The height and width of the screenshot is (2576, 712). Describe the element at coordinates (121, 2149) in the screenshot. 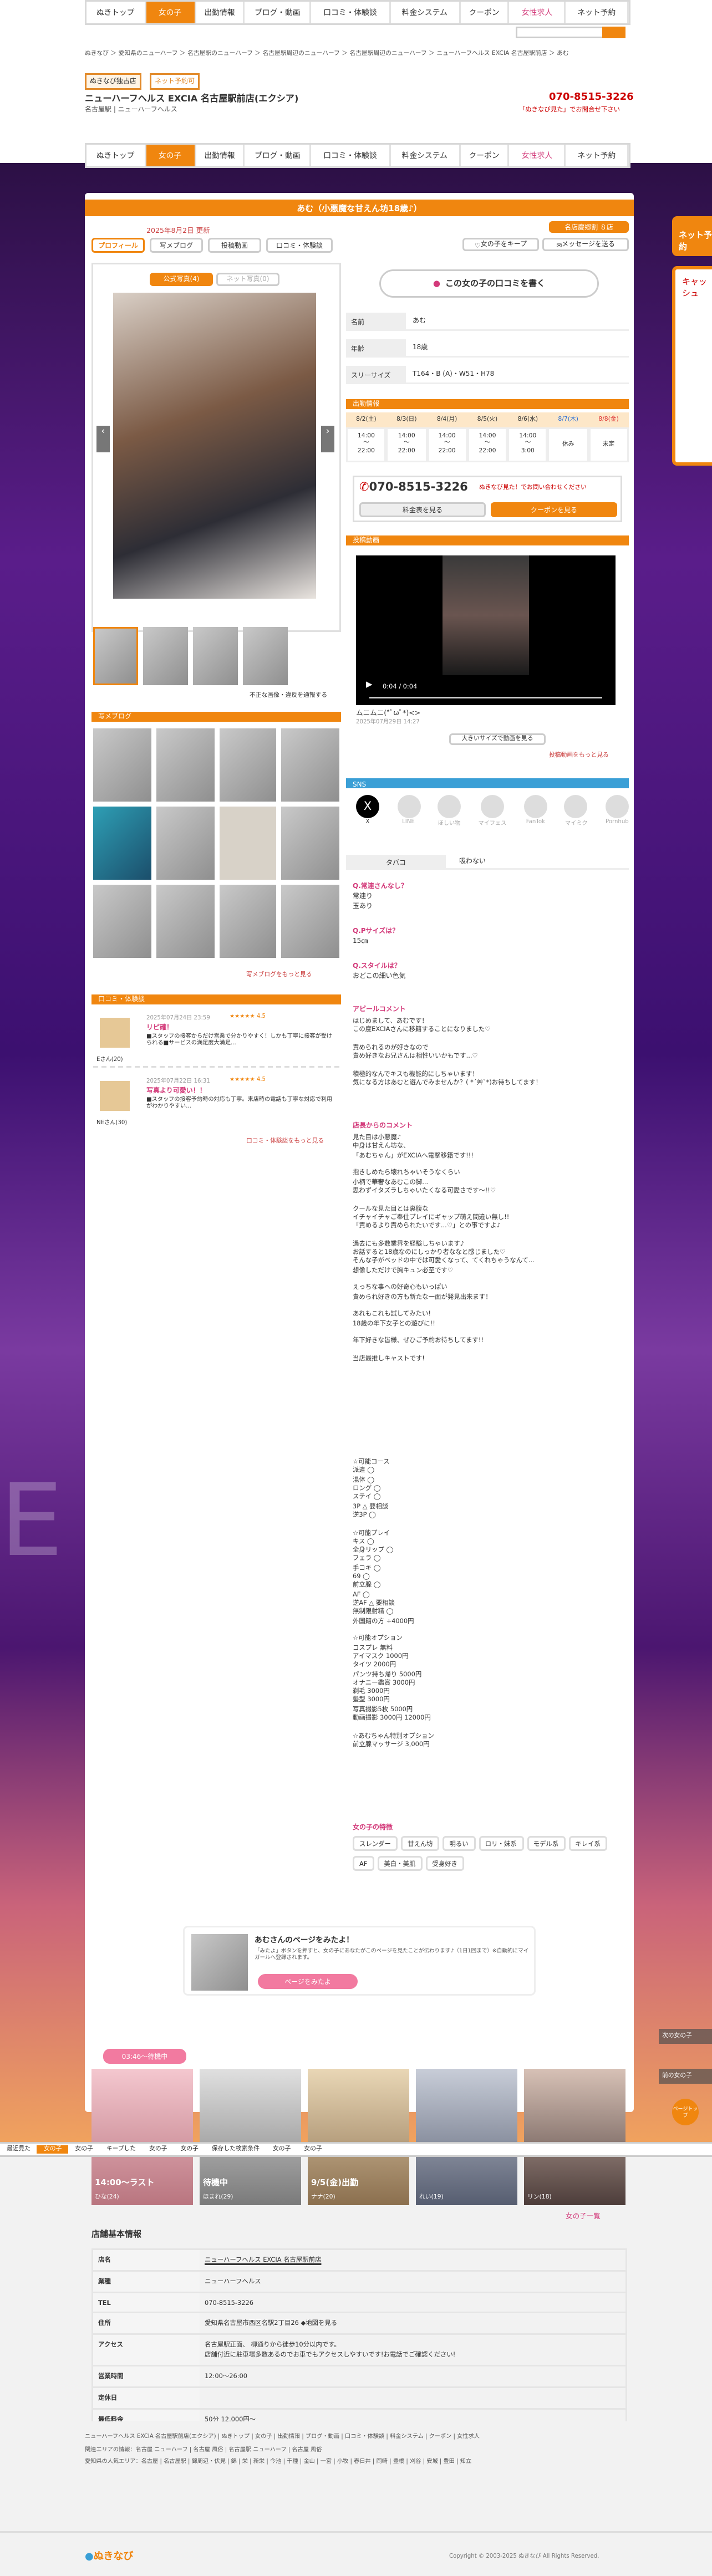

I see `keep-label: キープした` at that location.